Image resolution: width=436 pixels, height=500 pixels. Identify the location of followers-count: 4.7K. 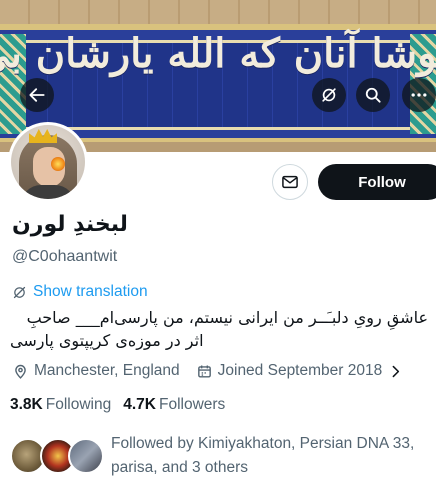
(139, 404).